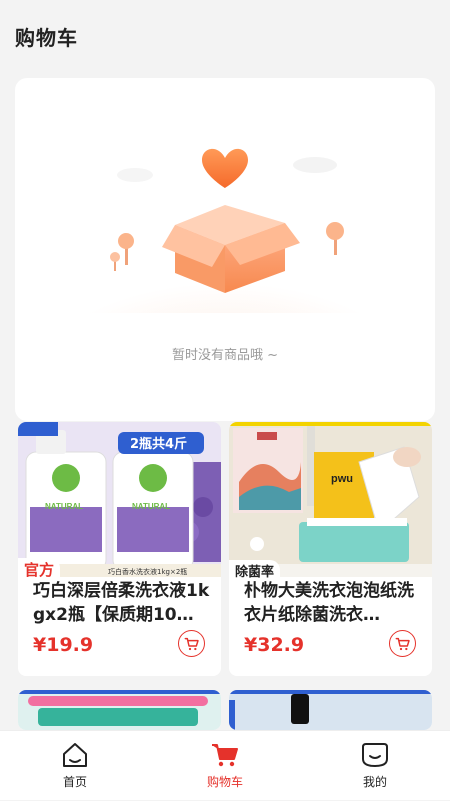 The image size is (450, 801). I want to click on tab-home: 首页, so click(75, 766).